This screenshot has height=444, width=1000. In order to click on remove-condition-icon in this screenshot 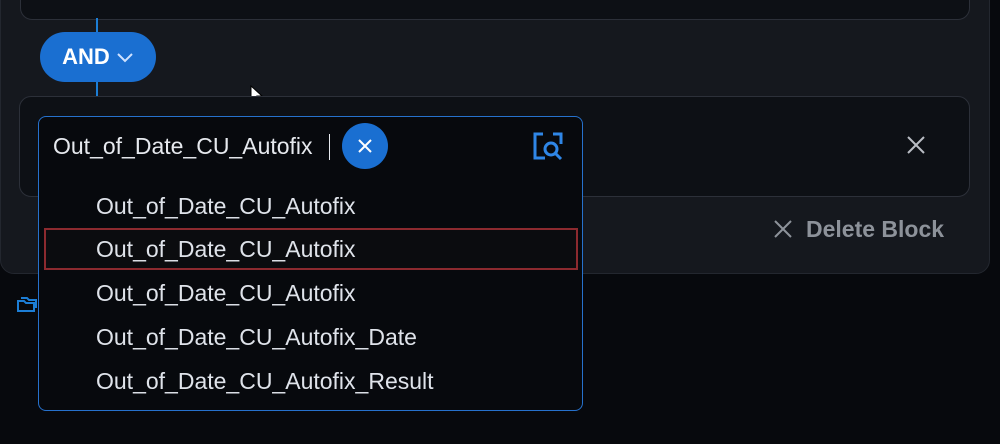, I will do `click(916, 145)`.